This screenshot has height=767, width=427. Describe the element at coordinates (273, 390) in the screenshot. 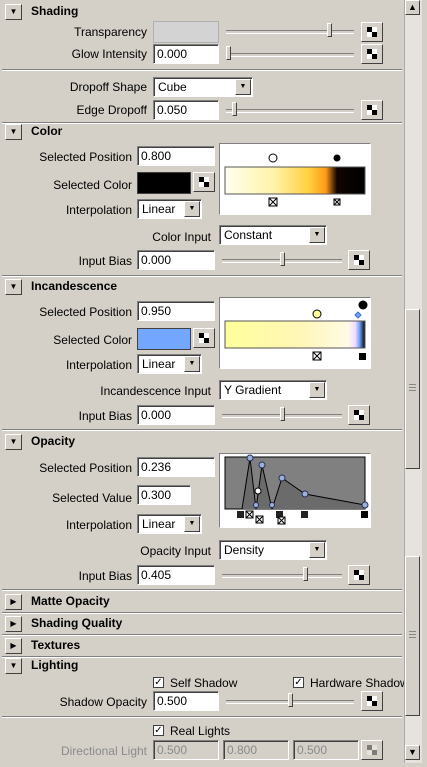

I see `incandescence-input-dropdown: Y Gradient ▼` at that location.